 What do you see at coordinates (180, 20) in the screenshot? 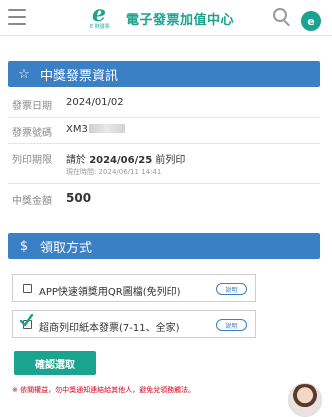
I see `site-title: 電子發票加值中心` at bounding box center [180, 20].